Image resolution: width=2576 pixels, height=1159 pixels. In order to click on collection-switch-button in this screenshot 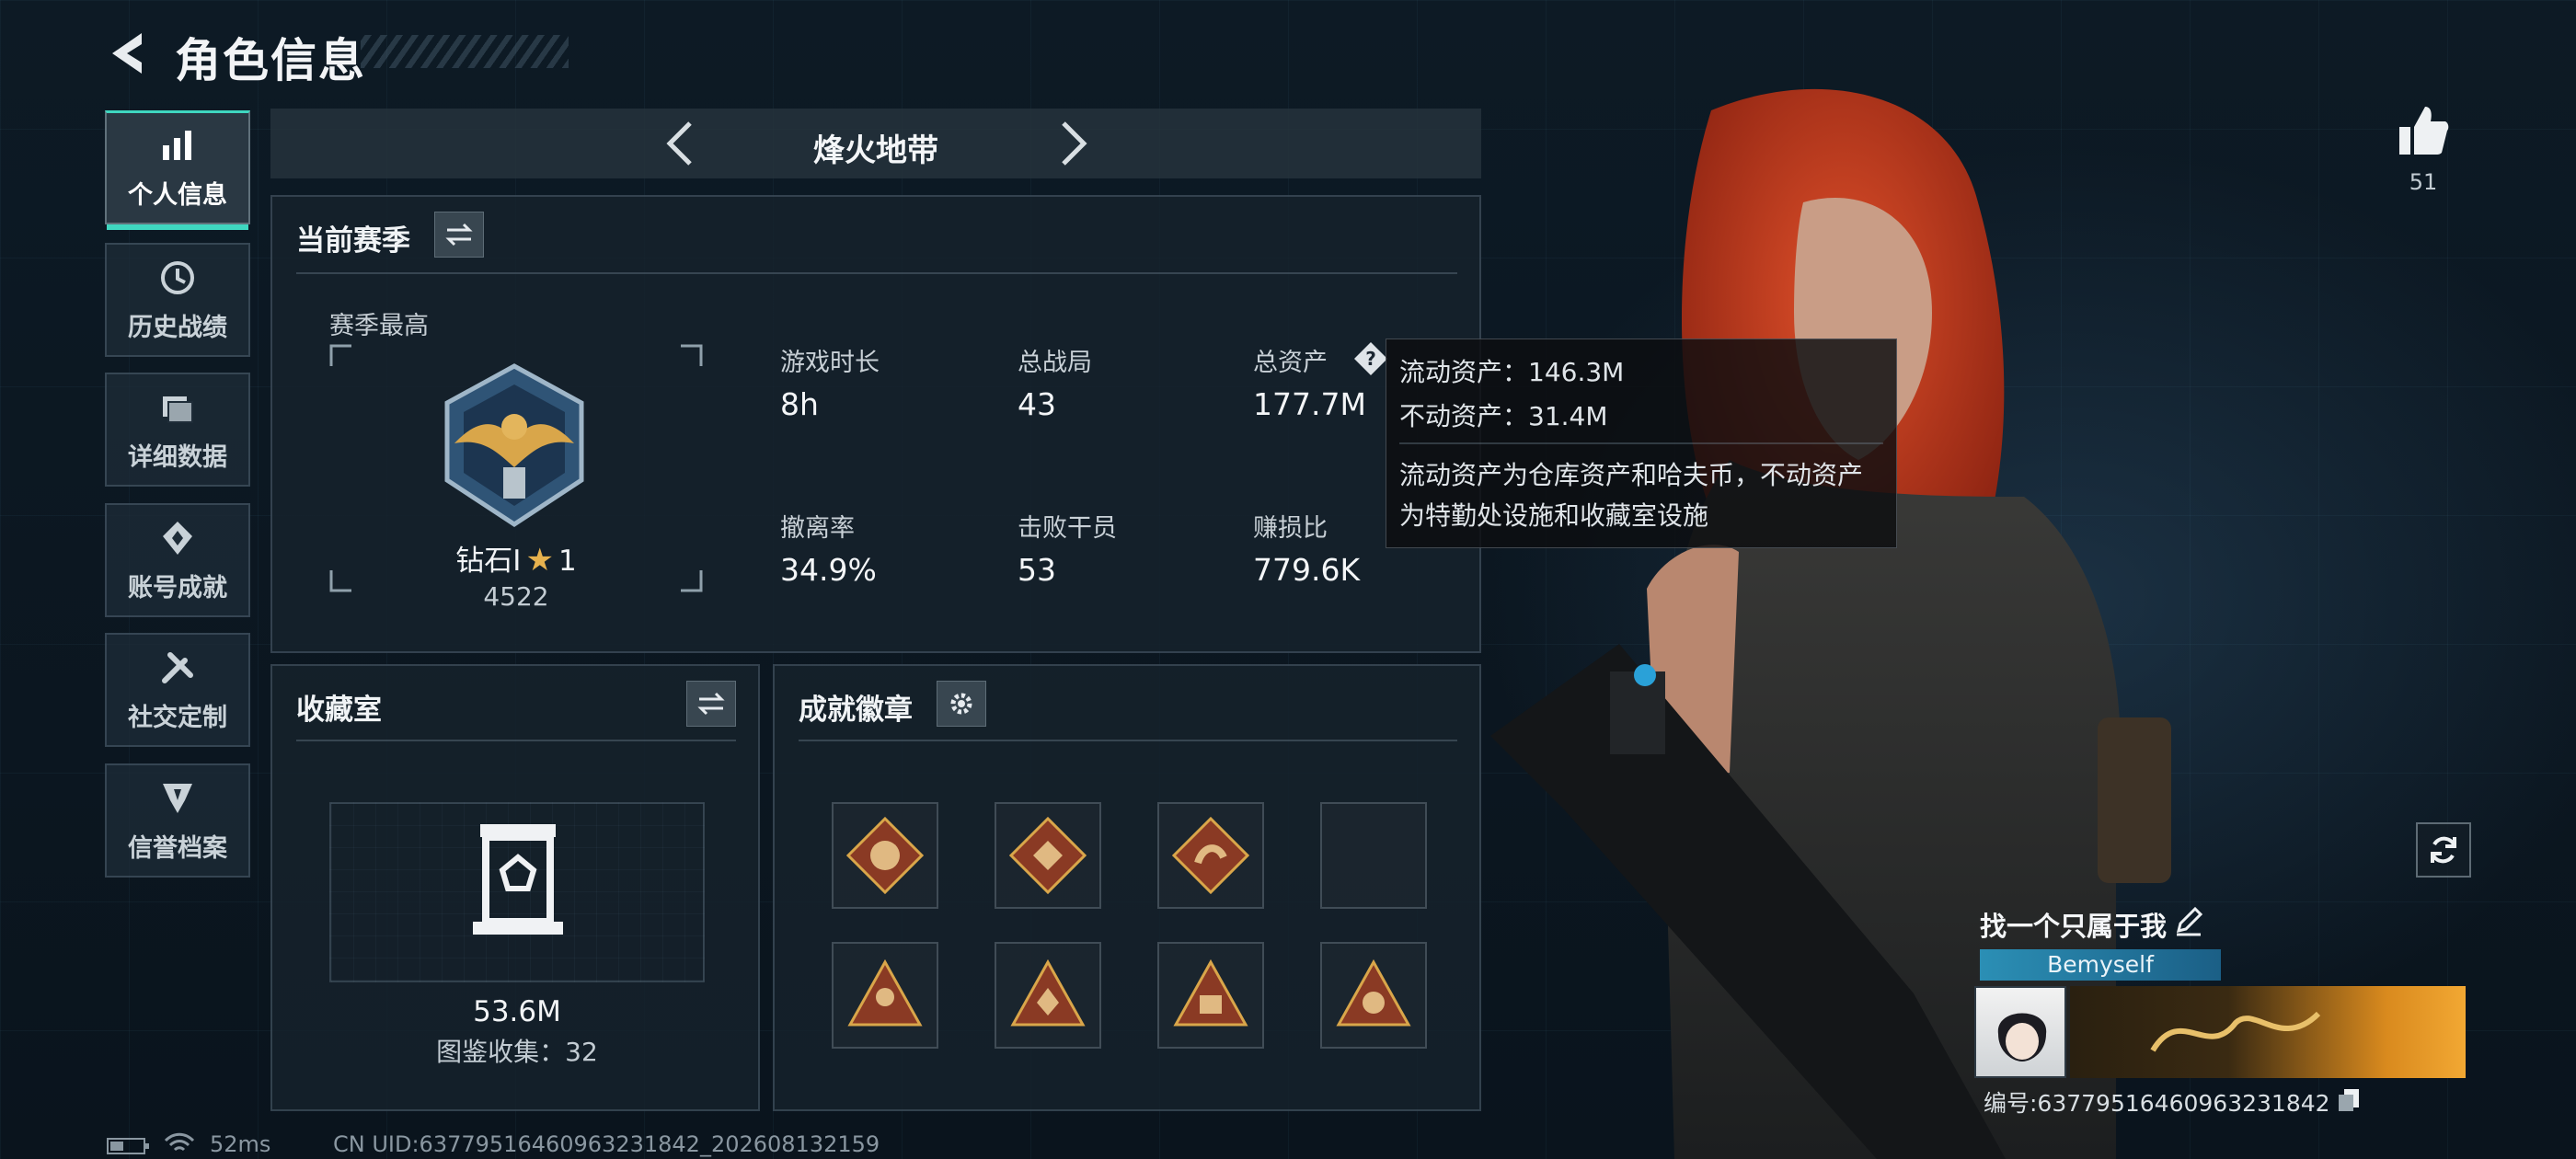, I will do `click(711, 704)`.